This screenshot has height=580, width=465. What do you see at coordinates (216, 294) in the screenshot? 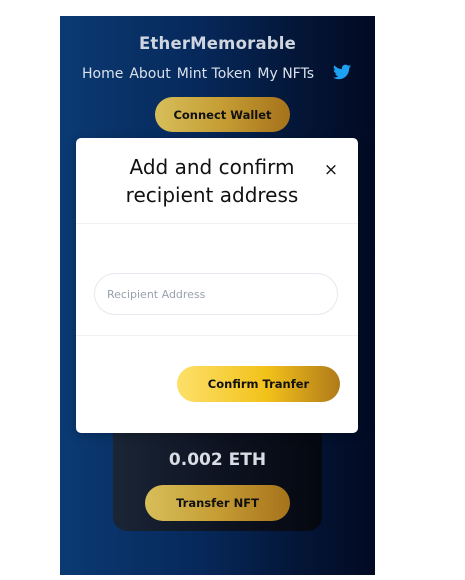
I see `recipient-address-input` at bounding box center [216, 294].